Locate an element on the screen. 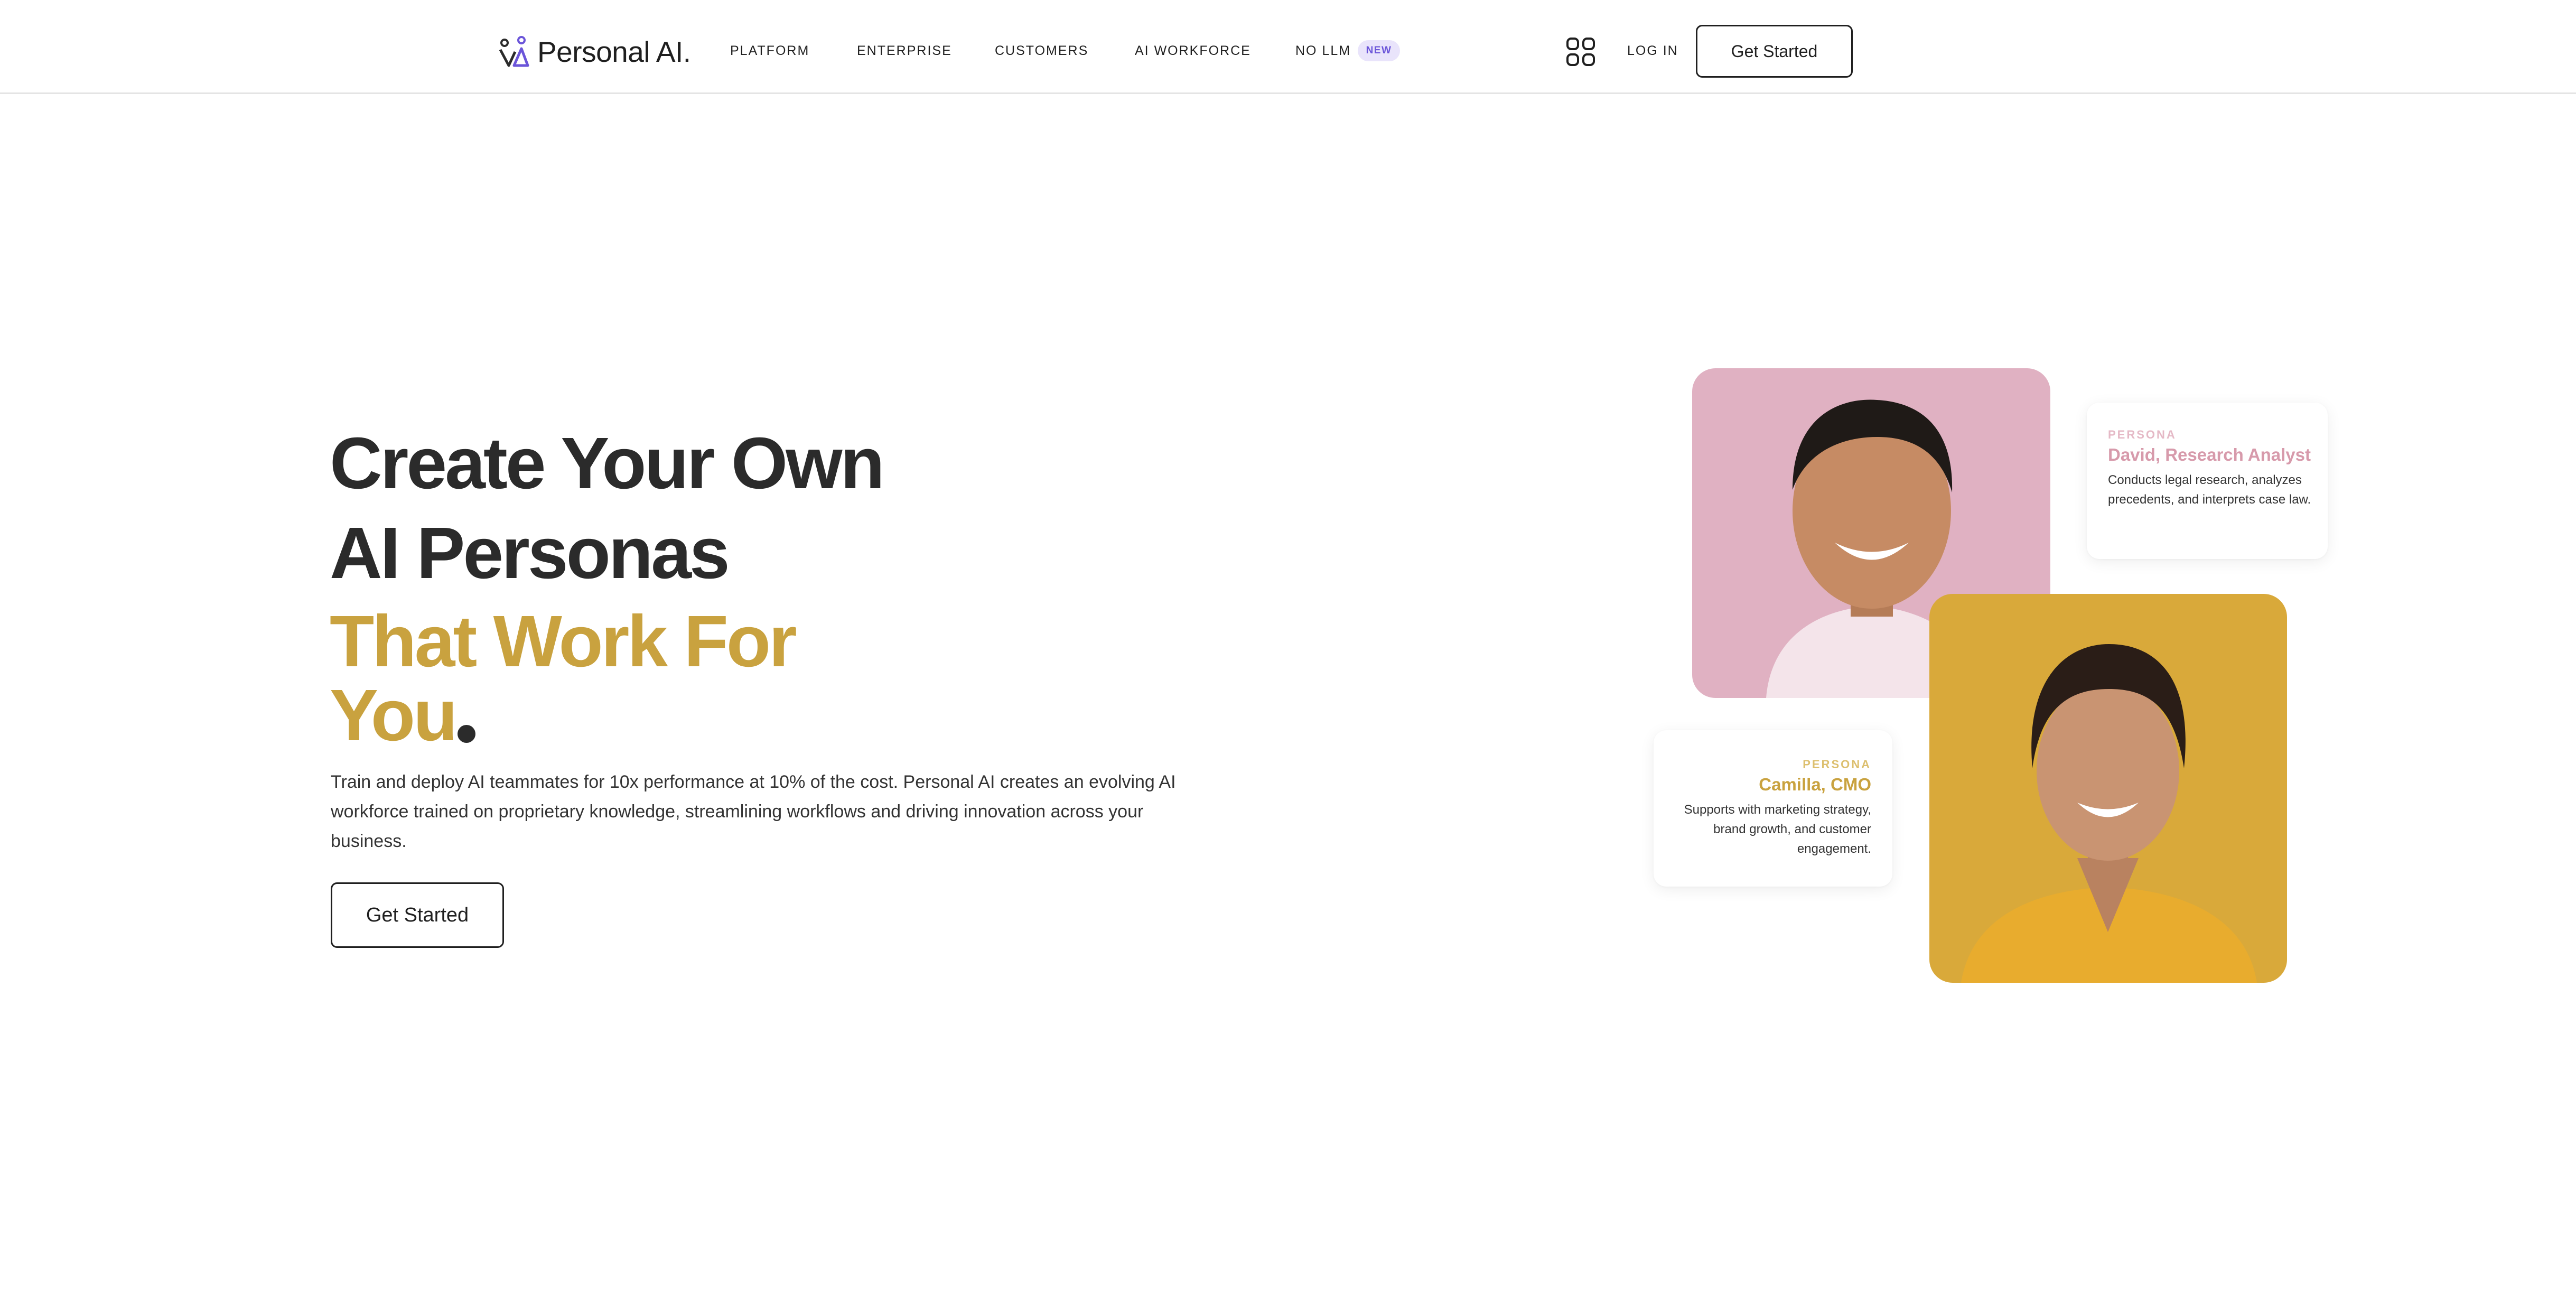  brand-logo: Personal AI. is located at coordinates (594, 52).